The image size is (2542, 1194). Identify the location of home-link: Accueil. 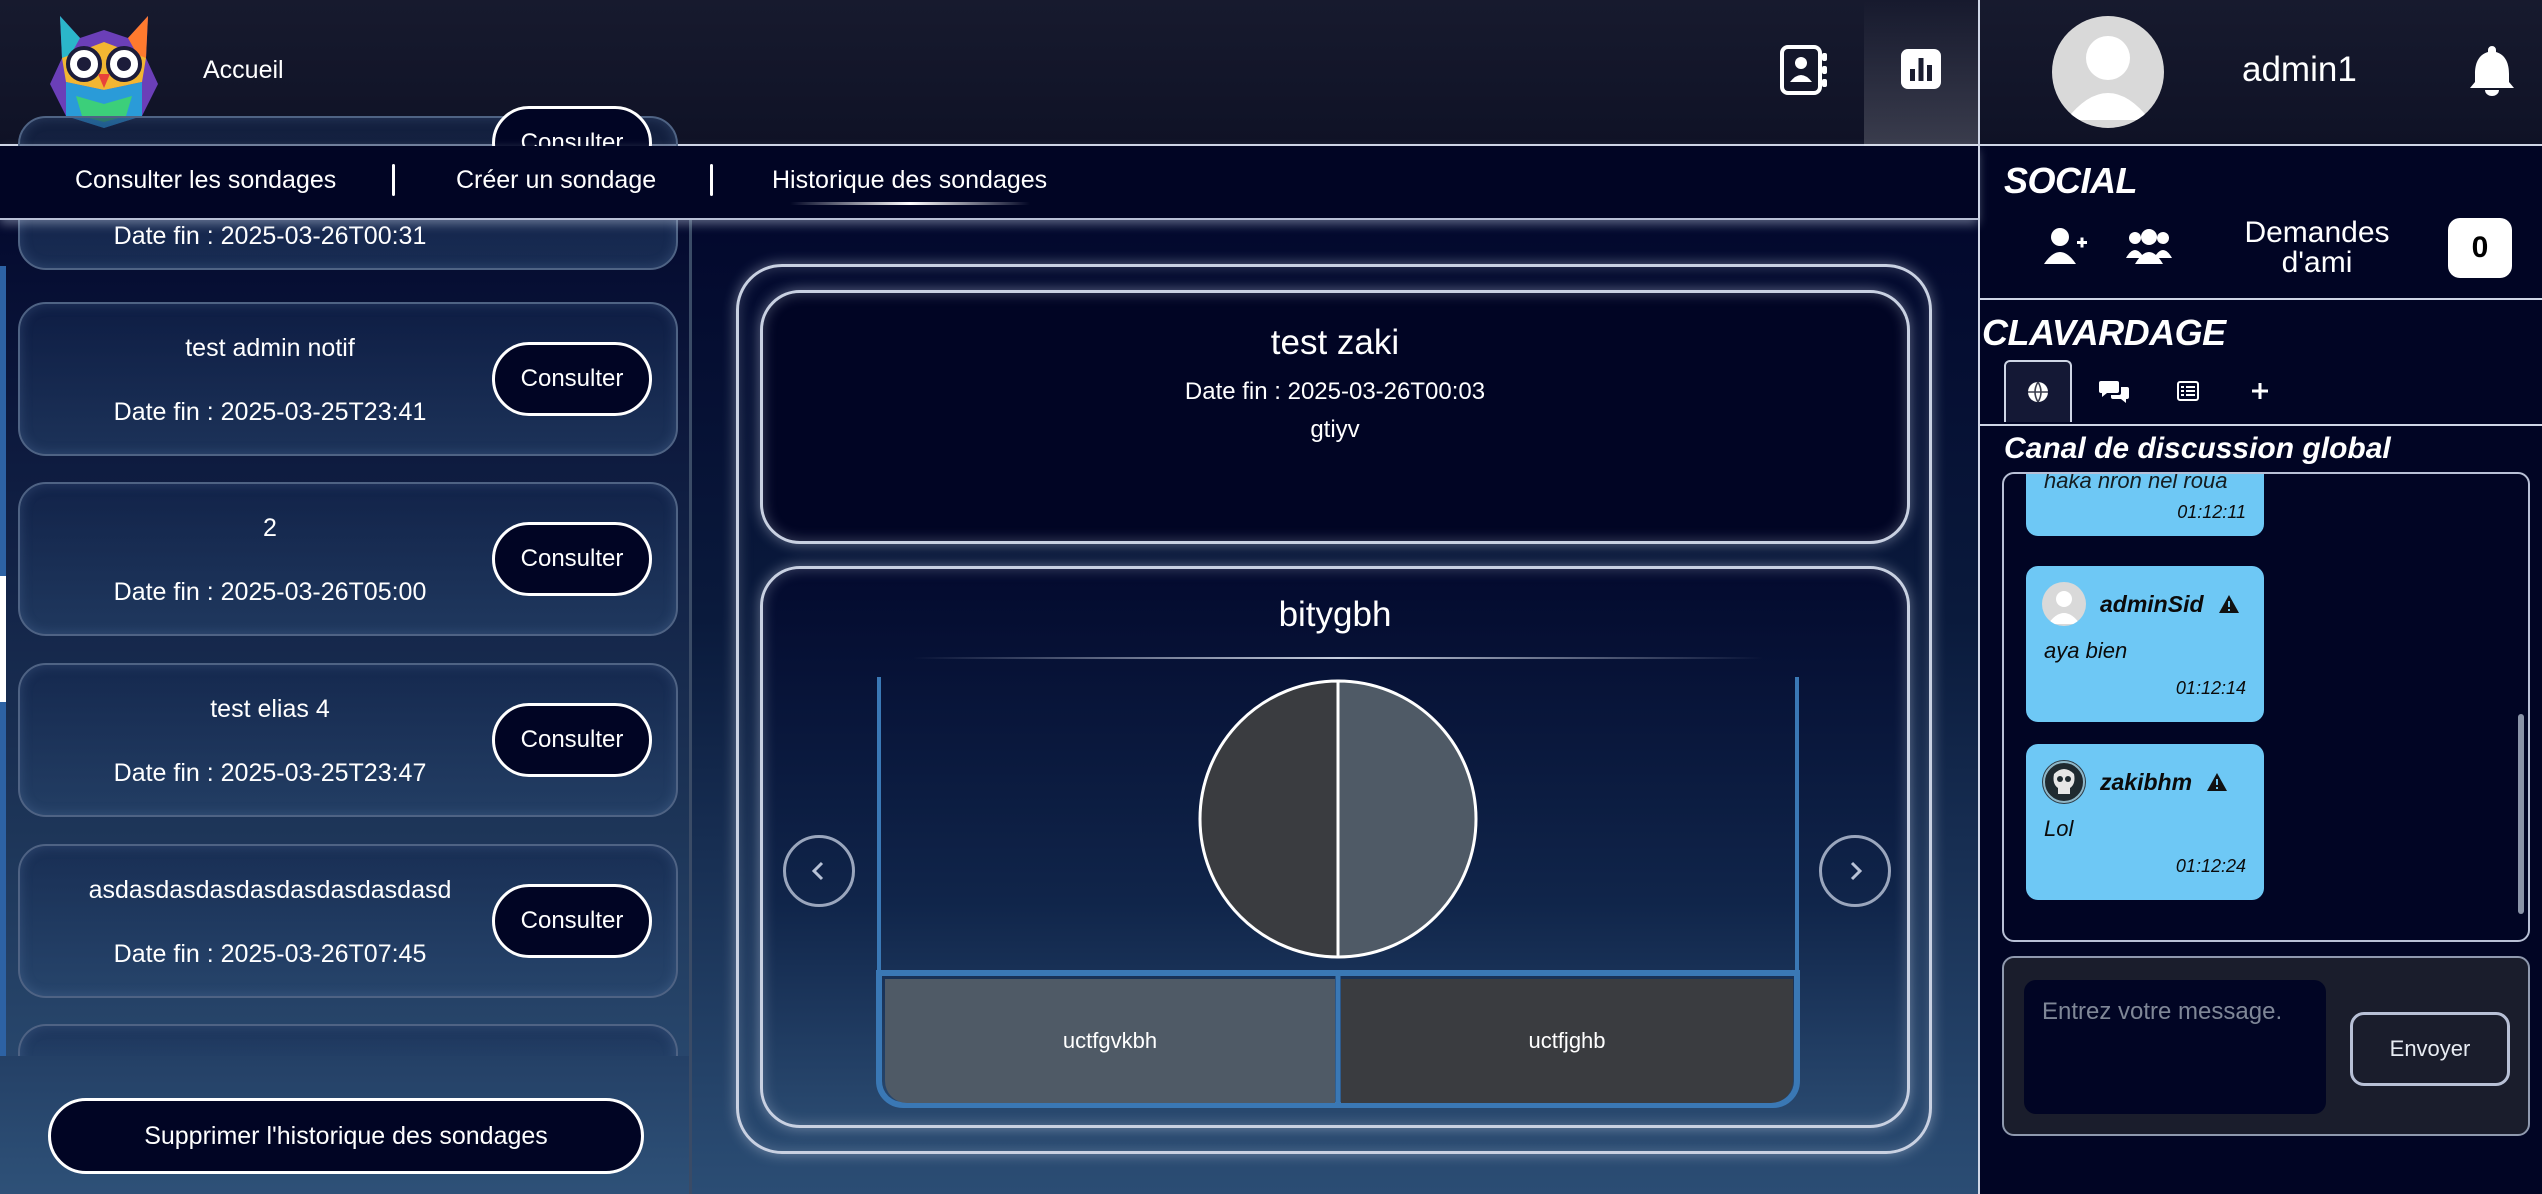
(243, 70).